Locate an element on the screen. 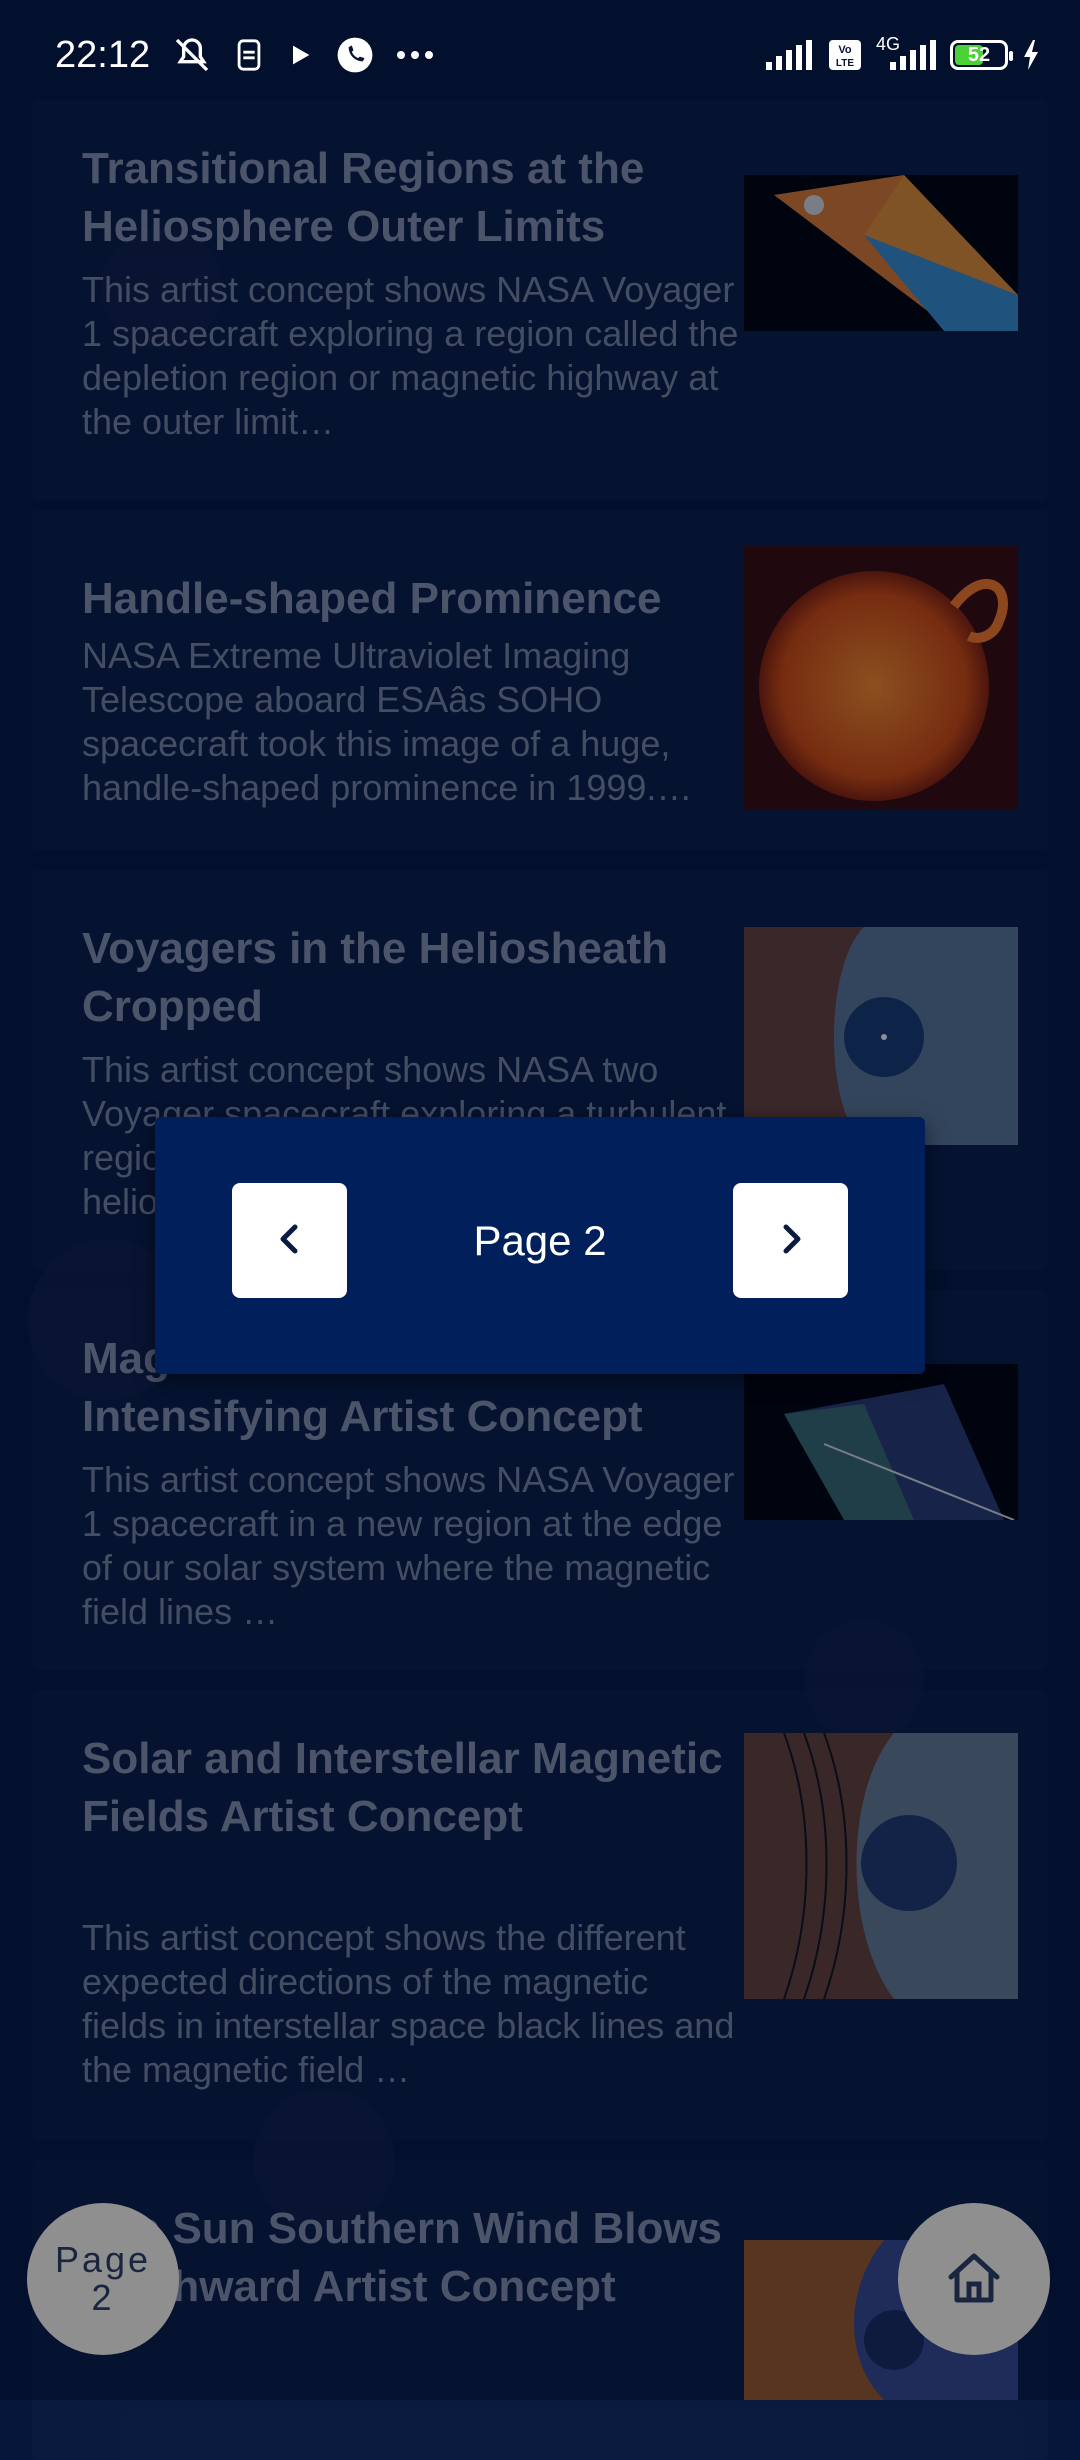 This screenshot has height=2460, width=1080. chevron-right-icon is located at coordinates (791, 1240).